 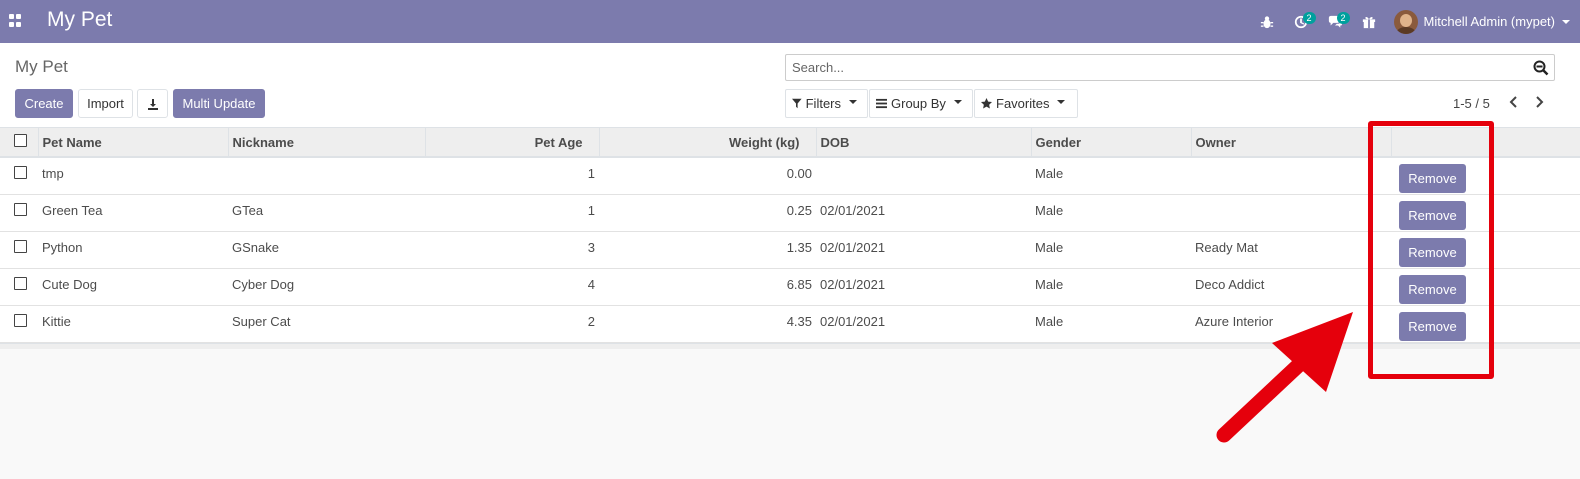 I want to click on bug-icon, so click(x=1266, y=21).